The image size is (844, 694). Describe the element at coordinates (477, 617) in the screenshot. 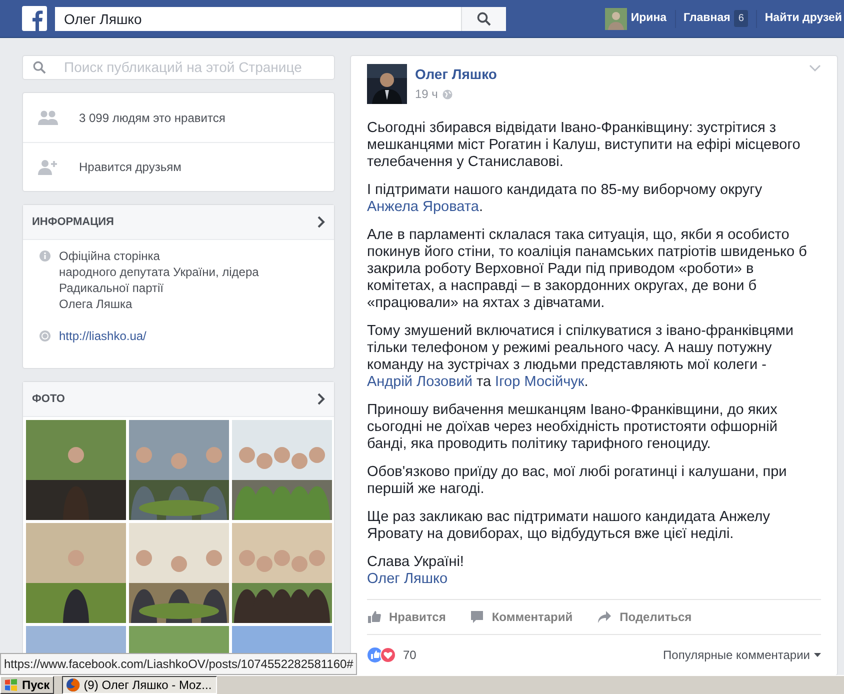

I see `speech-bubble-icon` at that location.